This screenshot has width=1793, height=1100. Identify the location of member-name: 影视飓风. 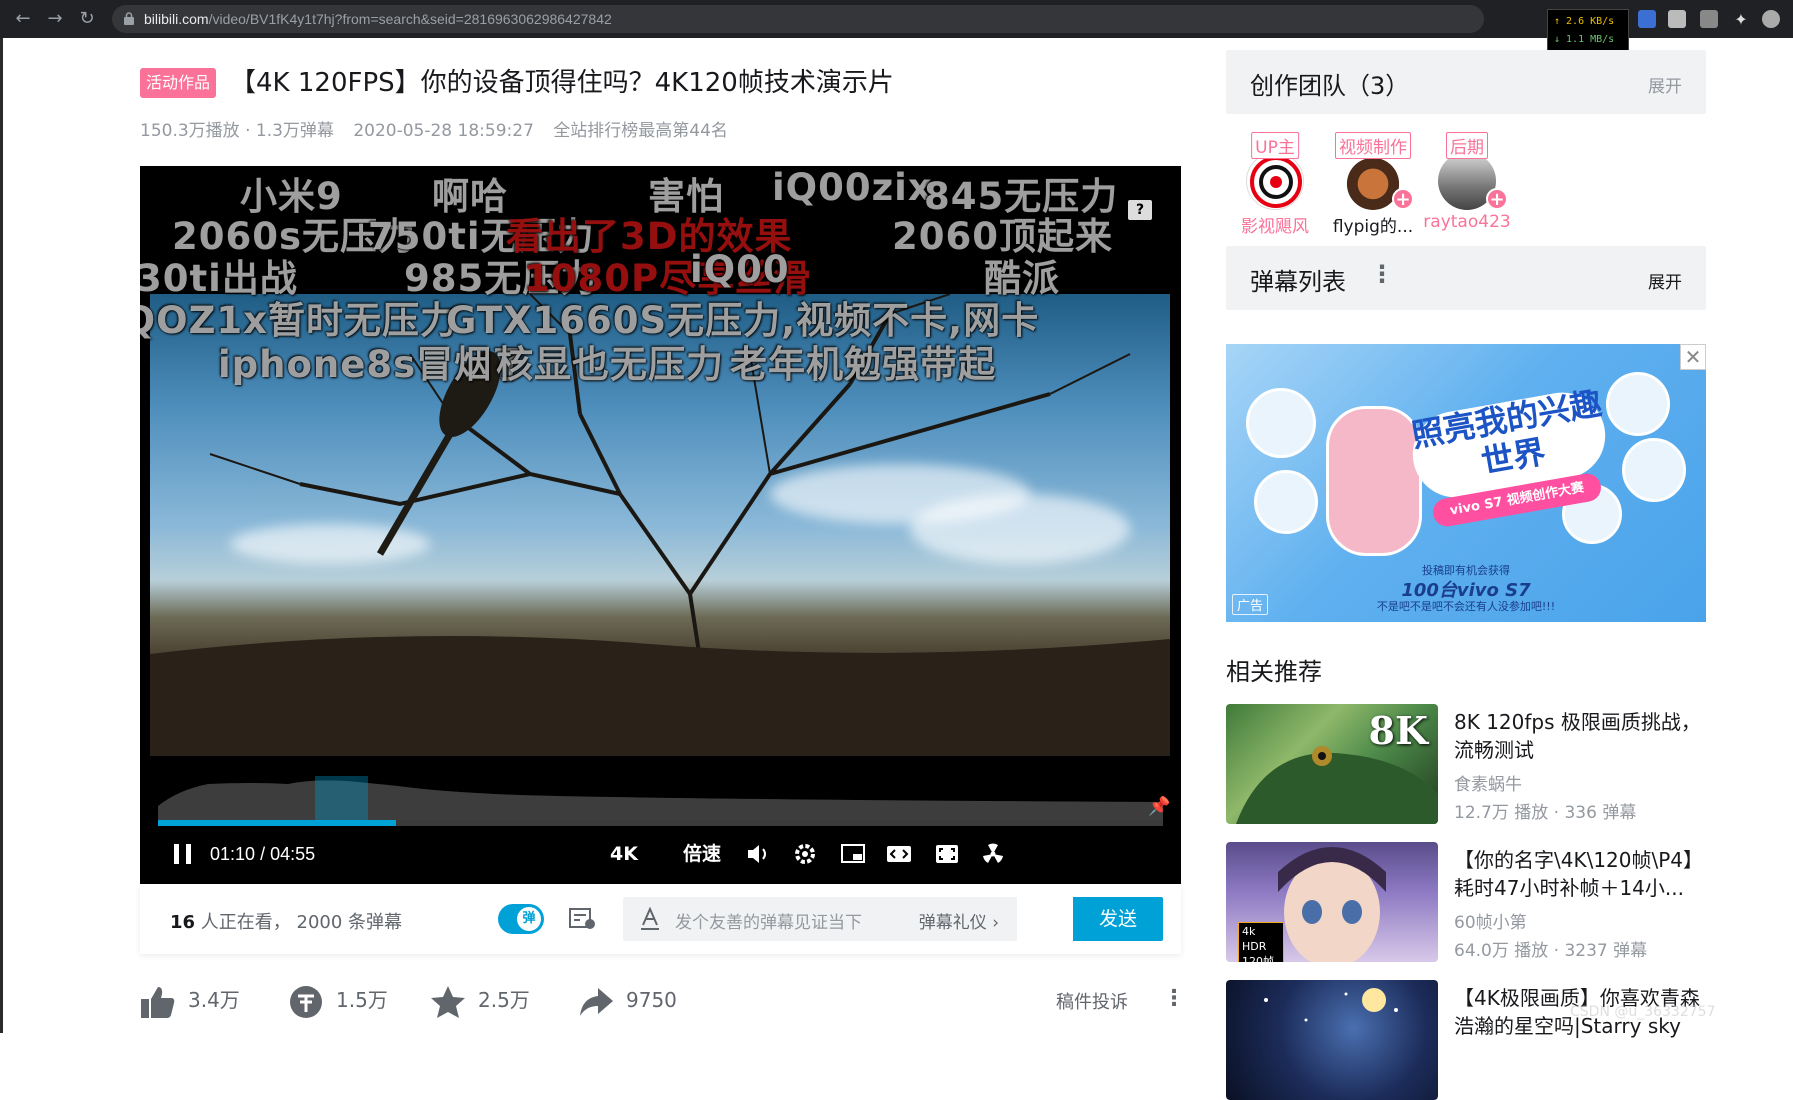
(1275, 224).